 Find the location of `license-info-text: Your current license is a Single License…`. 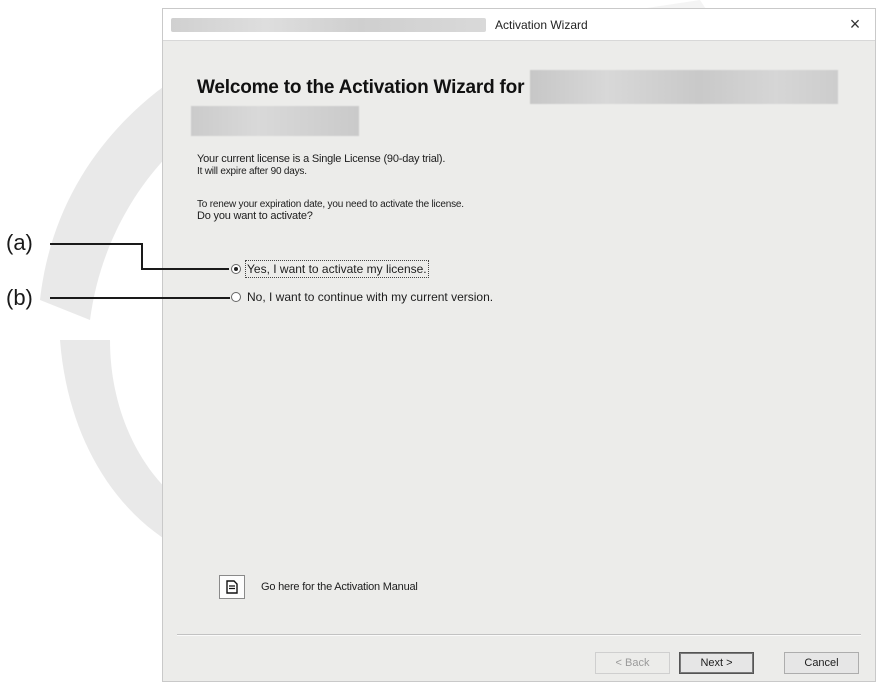

license-info-text: Your current license is a Single License… is located at coordinates (321, 159).